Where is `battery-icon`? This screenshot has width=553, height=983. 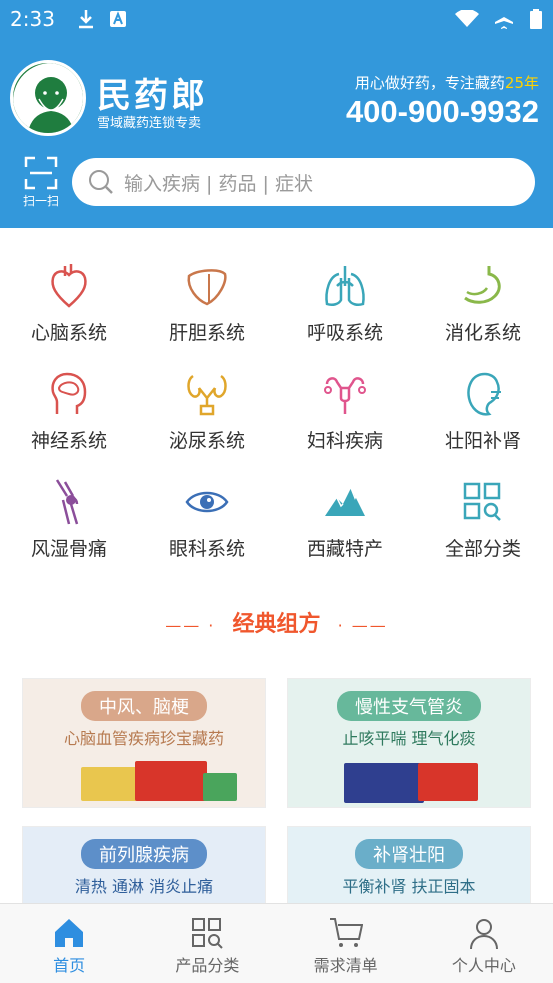 battery-icon is located at coordinates (536, 19).